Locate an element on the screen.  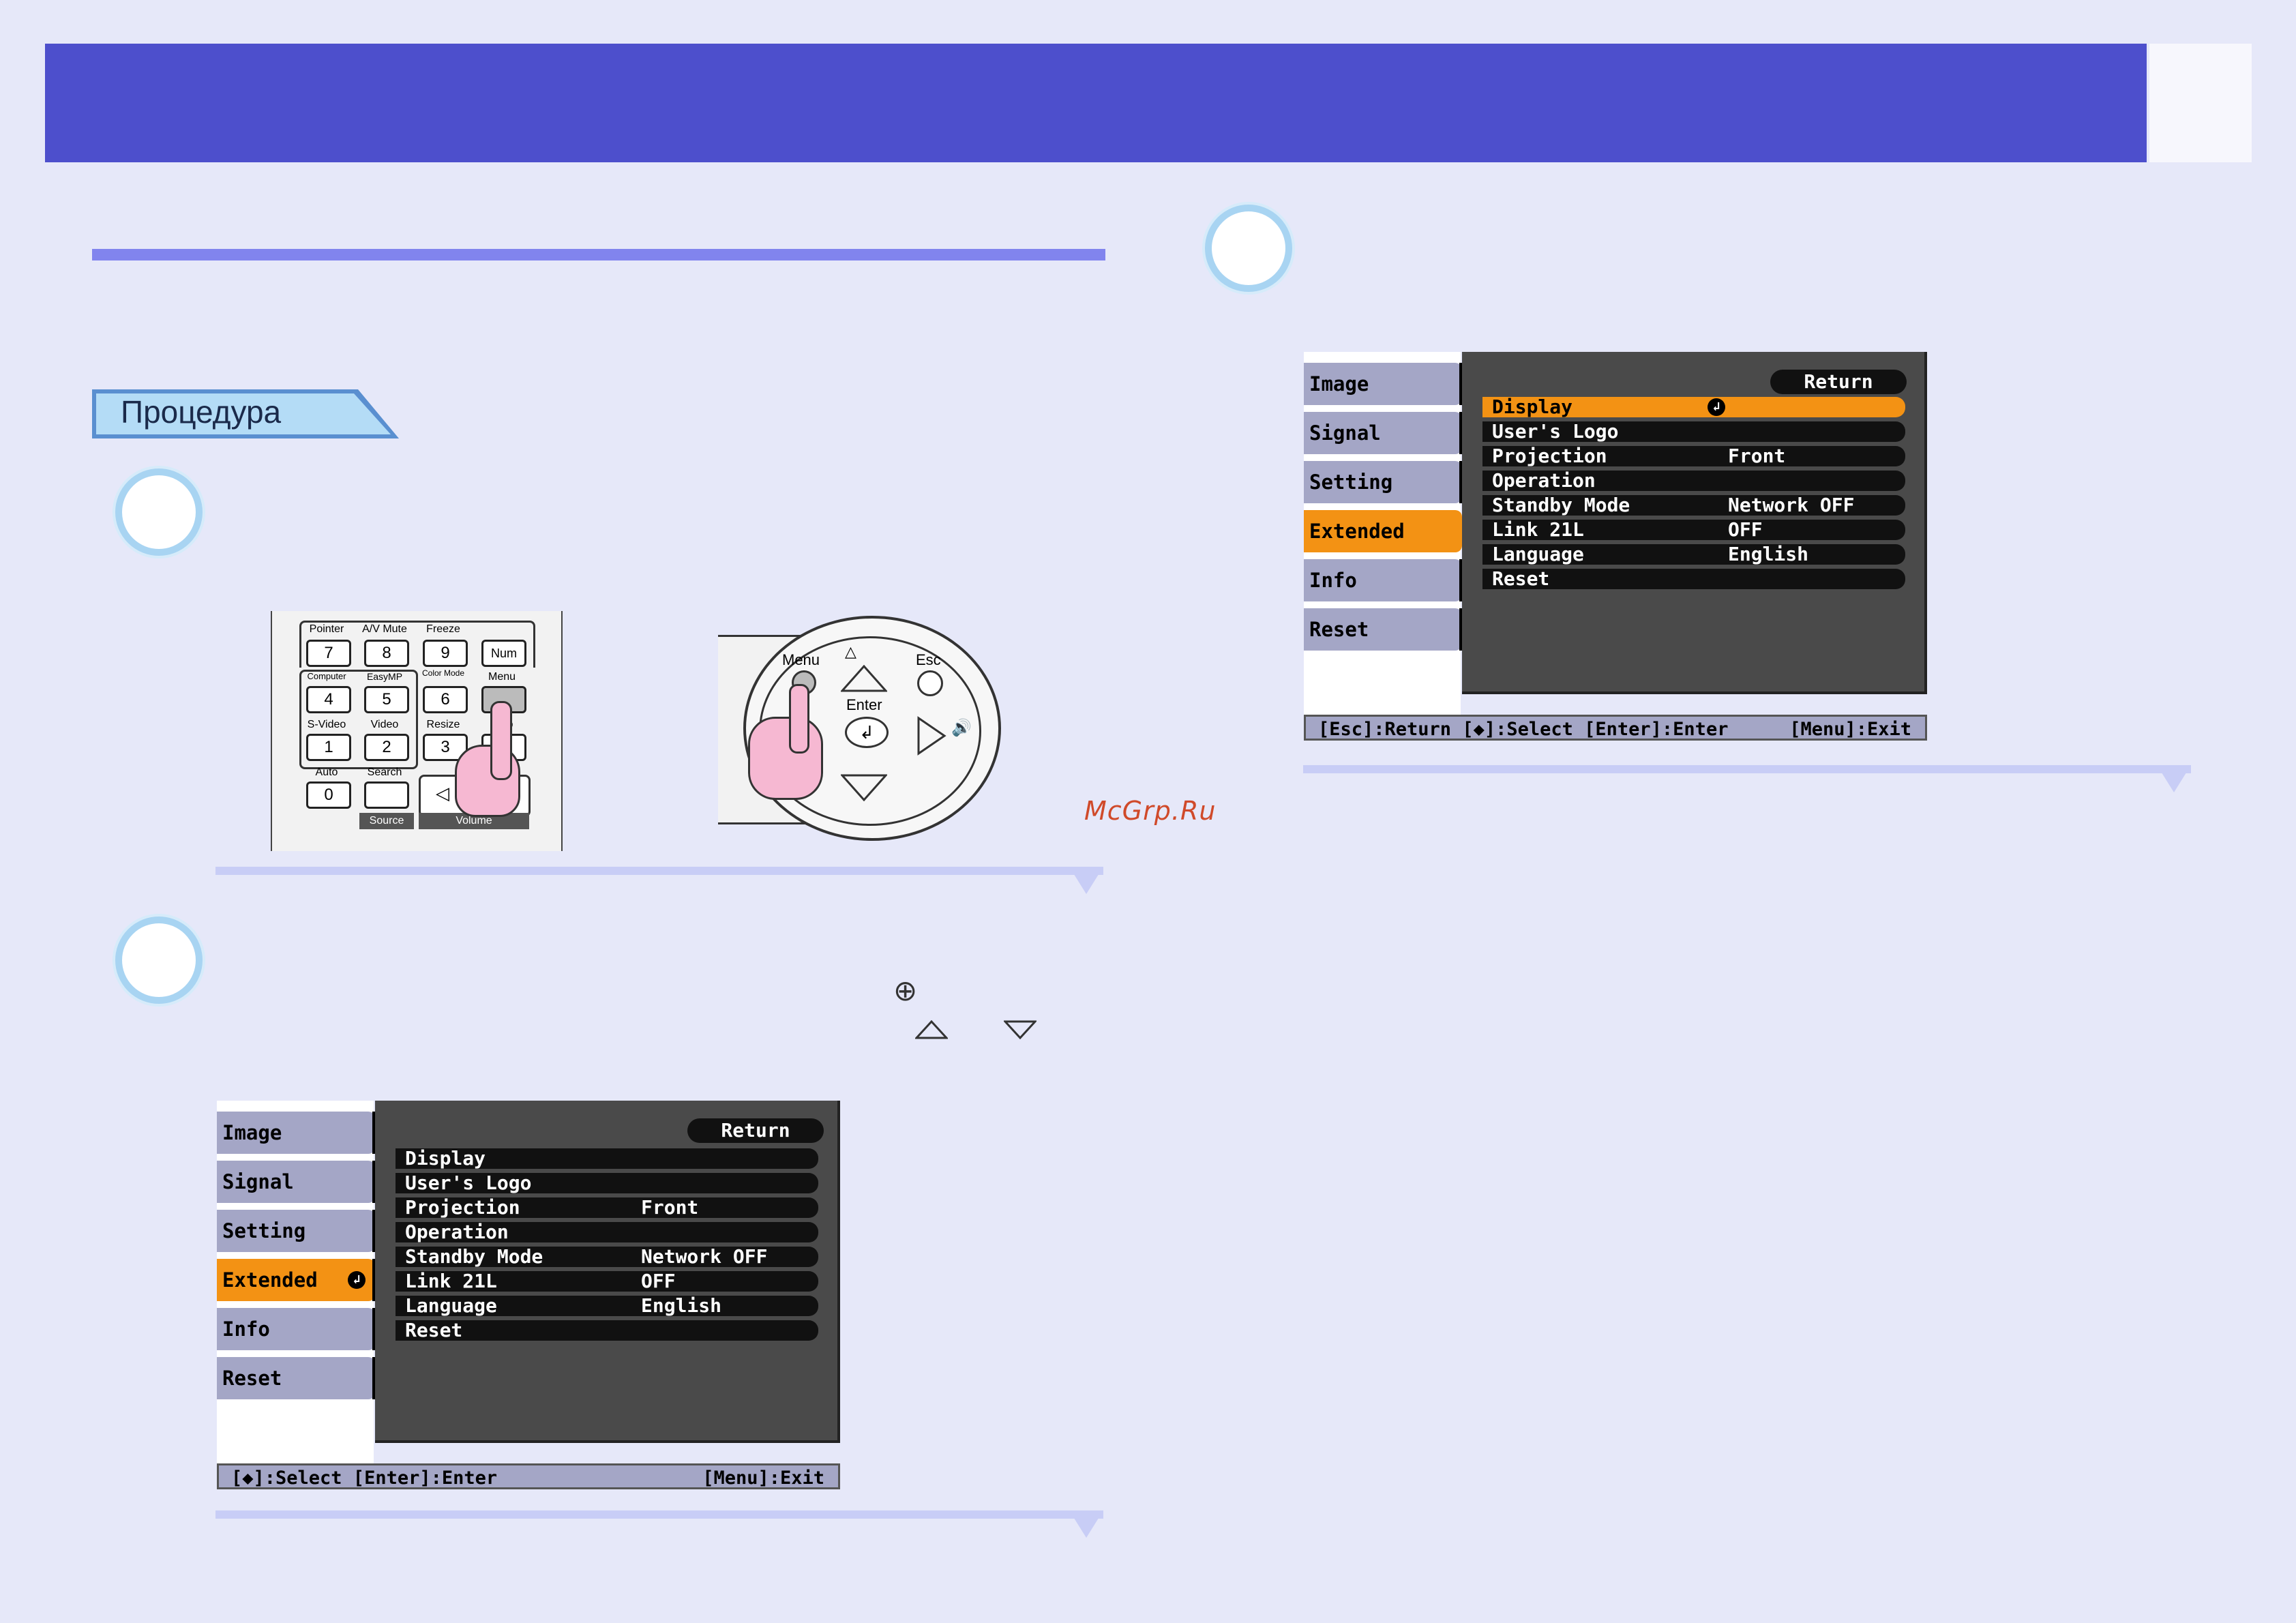
header-page-tab is located at coordinates (2200, 103).